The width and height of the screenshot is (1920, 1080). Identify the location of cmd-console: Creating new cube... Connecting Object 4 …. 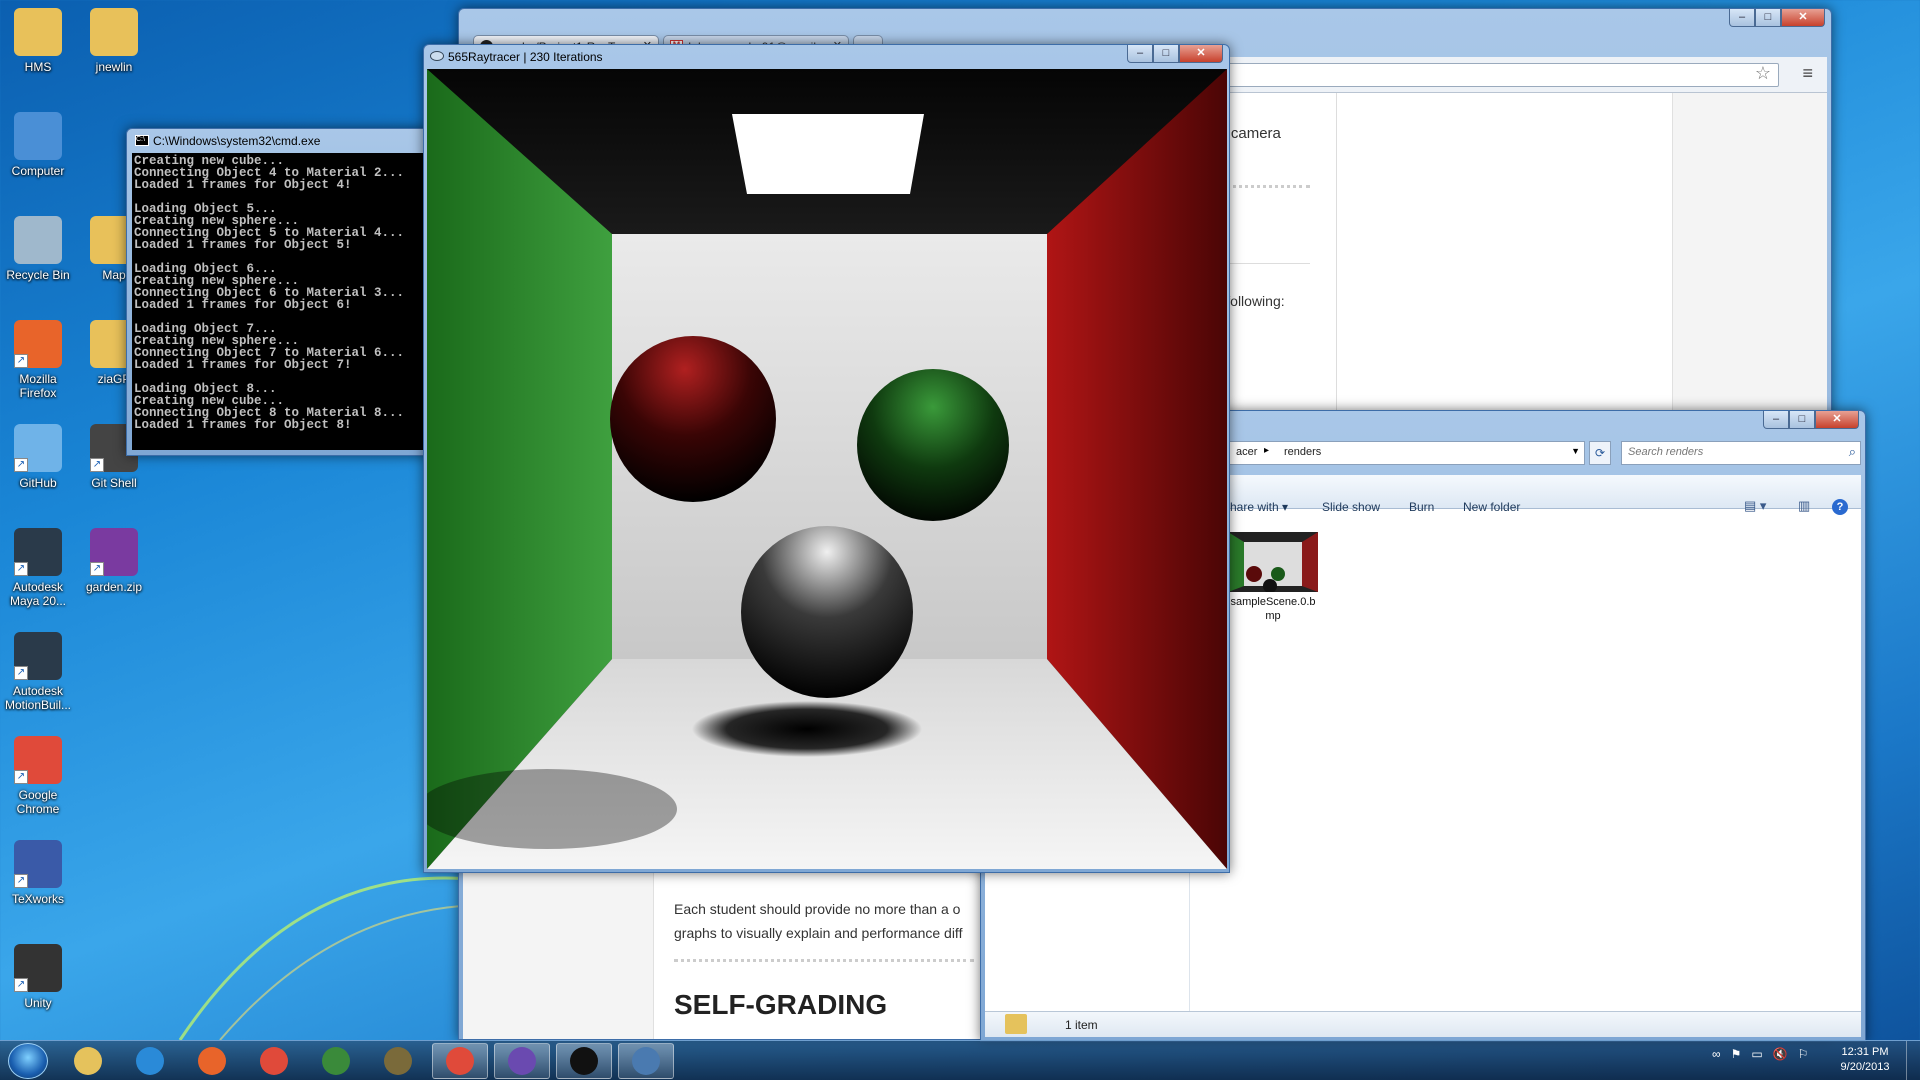
(278, 301).